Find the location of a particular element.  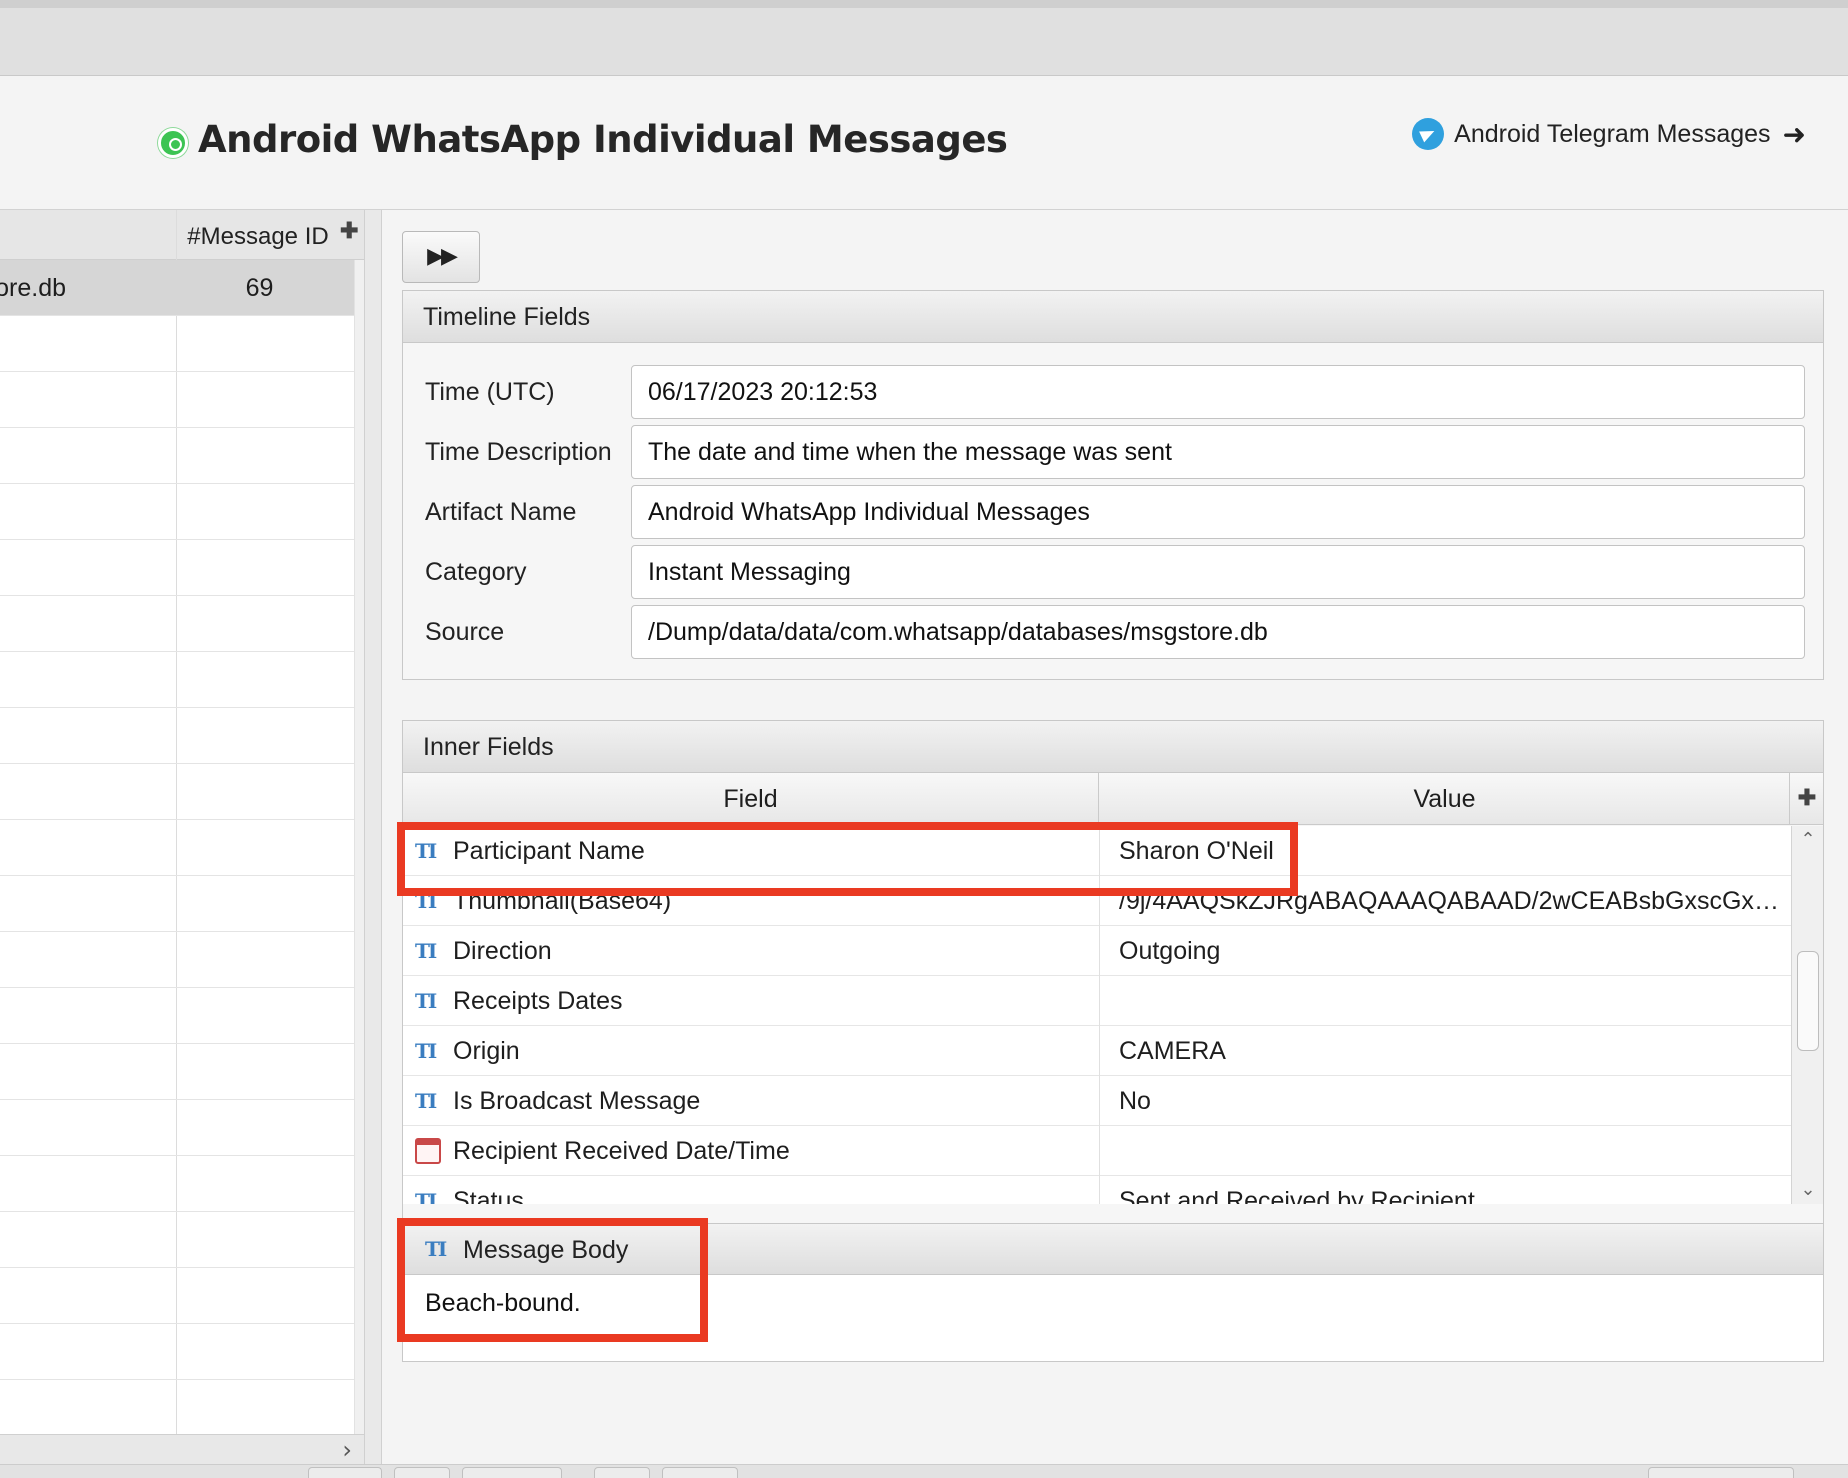

table-row: TI Receipts Dates is located at coordinates (1097, 1001).